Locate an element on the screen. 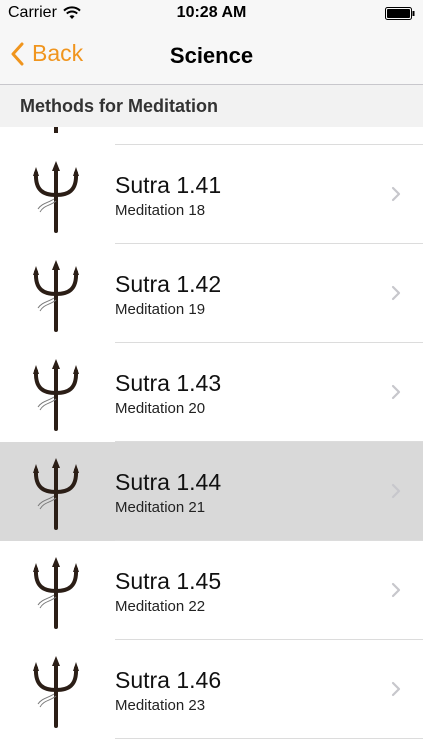  list-item-subtitle: Meditation 18 is located at coordinates (160, 210).